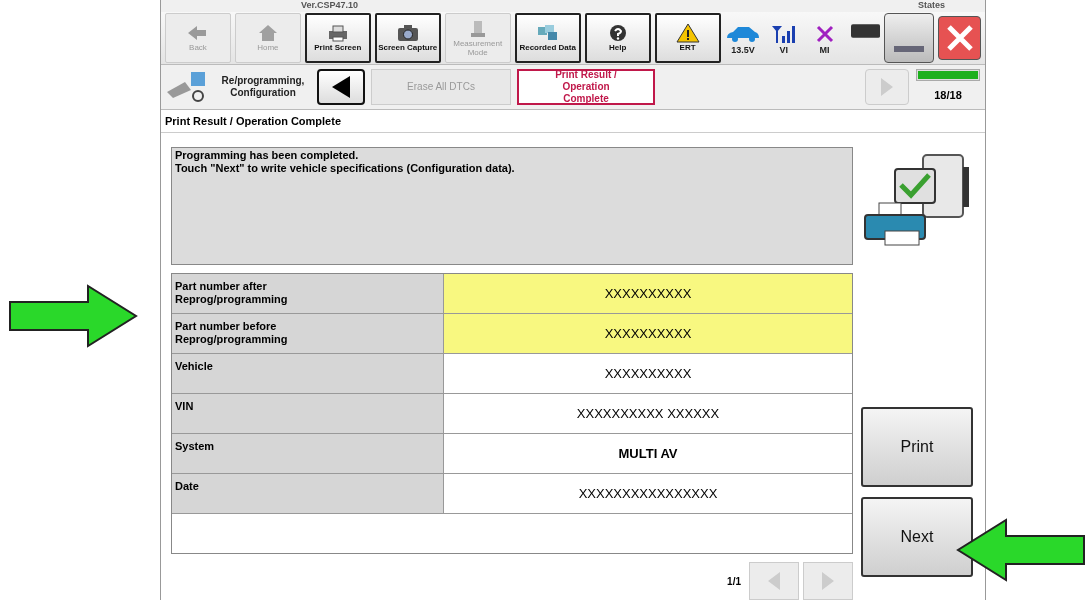  Describe the element at coordinates (948, 96) in the screenshot. I see `progress-count: 18/18` at that location.